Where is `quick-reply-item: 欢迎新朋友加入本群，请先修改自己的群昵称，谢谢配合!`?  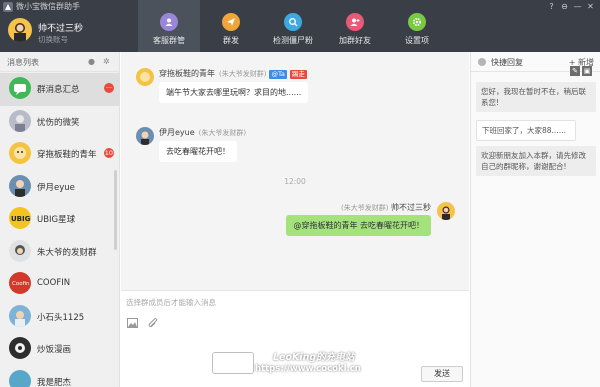 quick-reply-item: 欢迎新朋友加入本群，请先修改自己的群昵称，谢谢配合! is located at coordinates (536, 161).